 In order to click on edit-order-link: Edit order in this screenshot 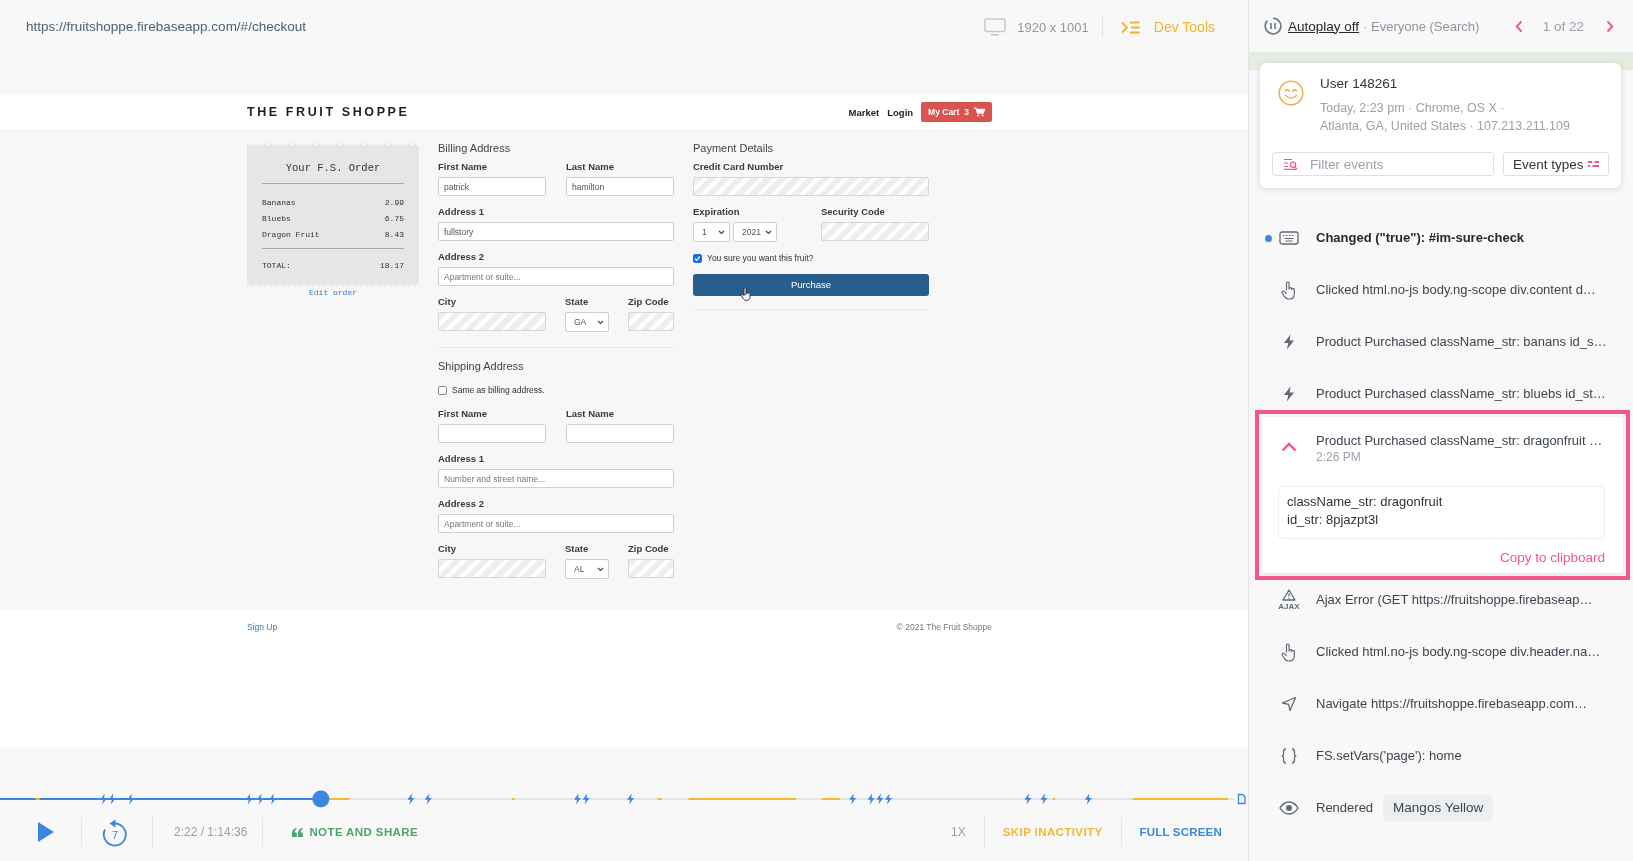, I will do `click(333, 292)`.